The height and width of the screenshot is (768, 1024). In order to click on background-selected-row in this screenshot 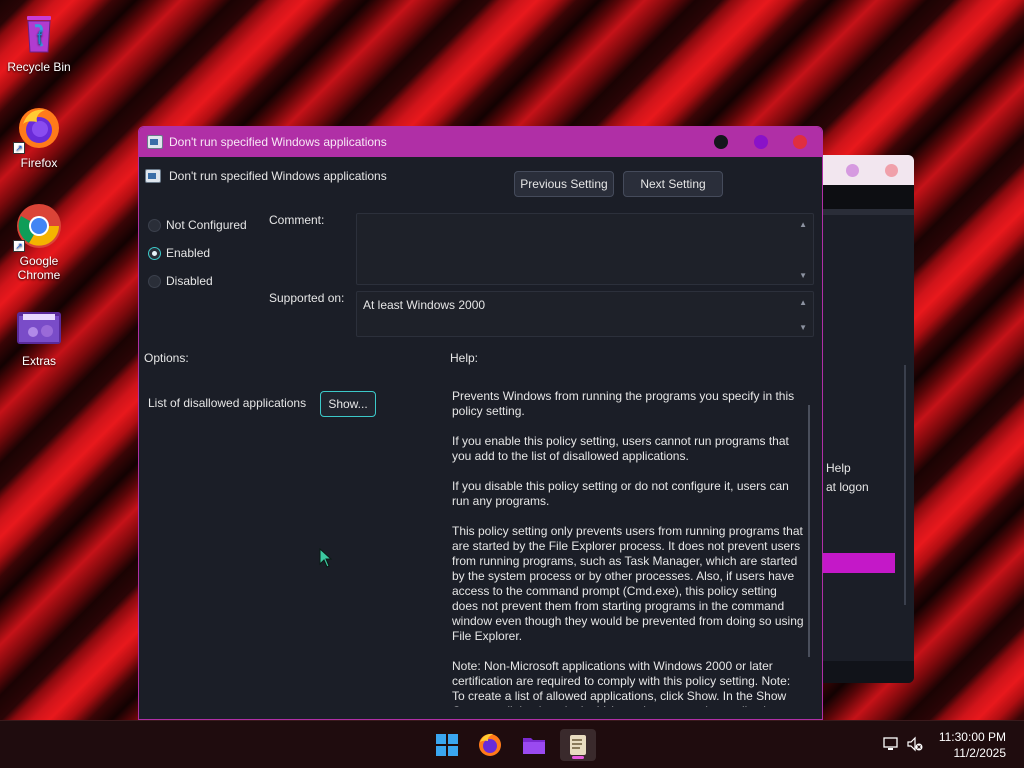, I will do `click(858, 563)`.